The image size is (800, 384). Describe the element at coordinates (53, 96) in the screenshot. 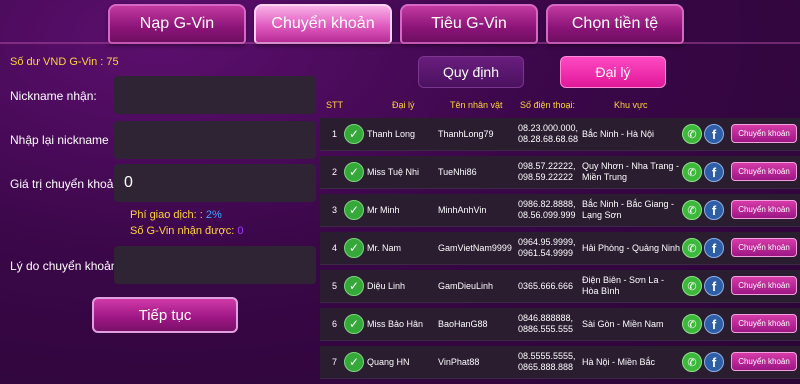

I see `nickname-label: Nickname nhận:` at that location.